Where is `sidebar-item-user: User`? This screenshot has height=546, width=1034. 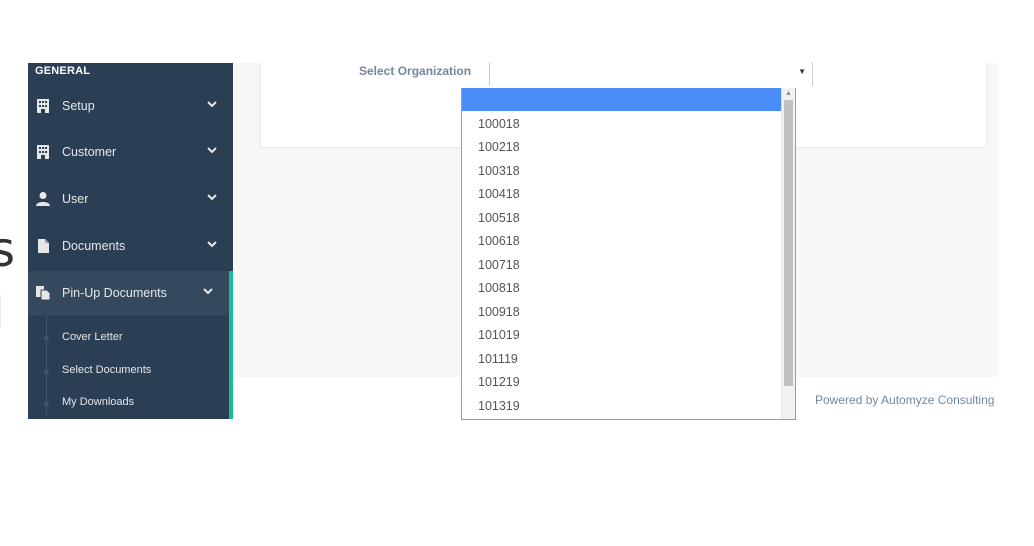
sidebar-item-user: User is located at coordinates (130, 200).